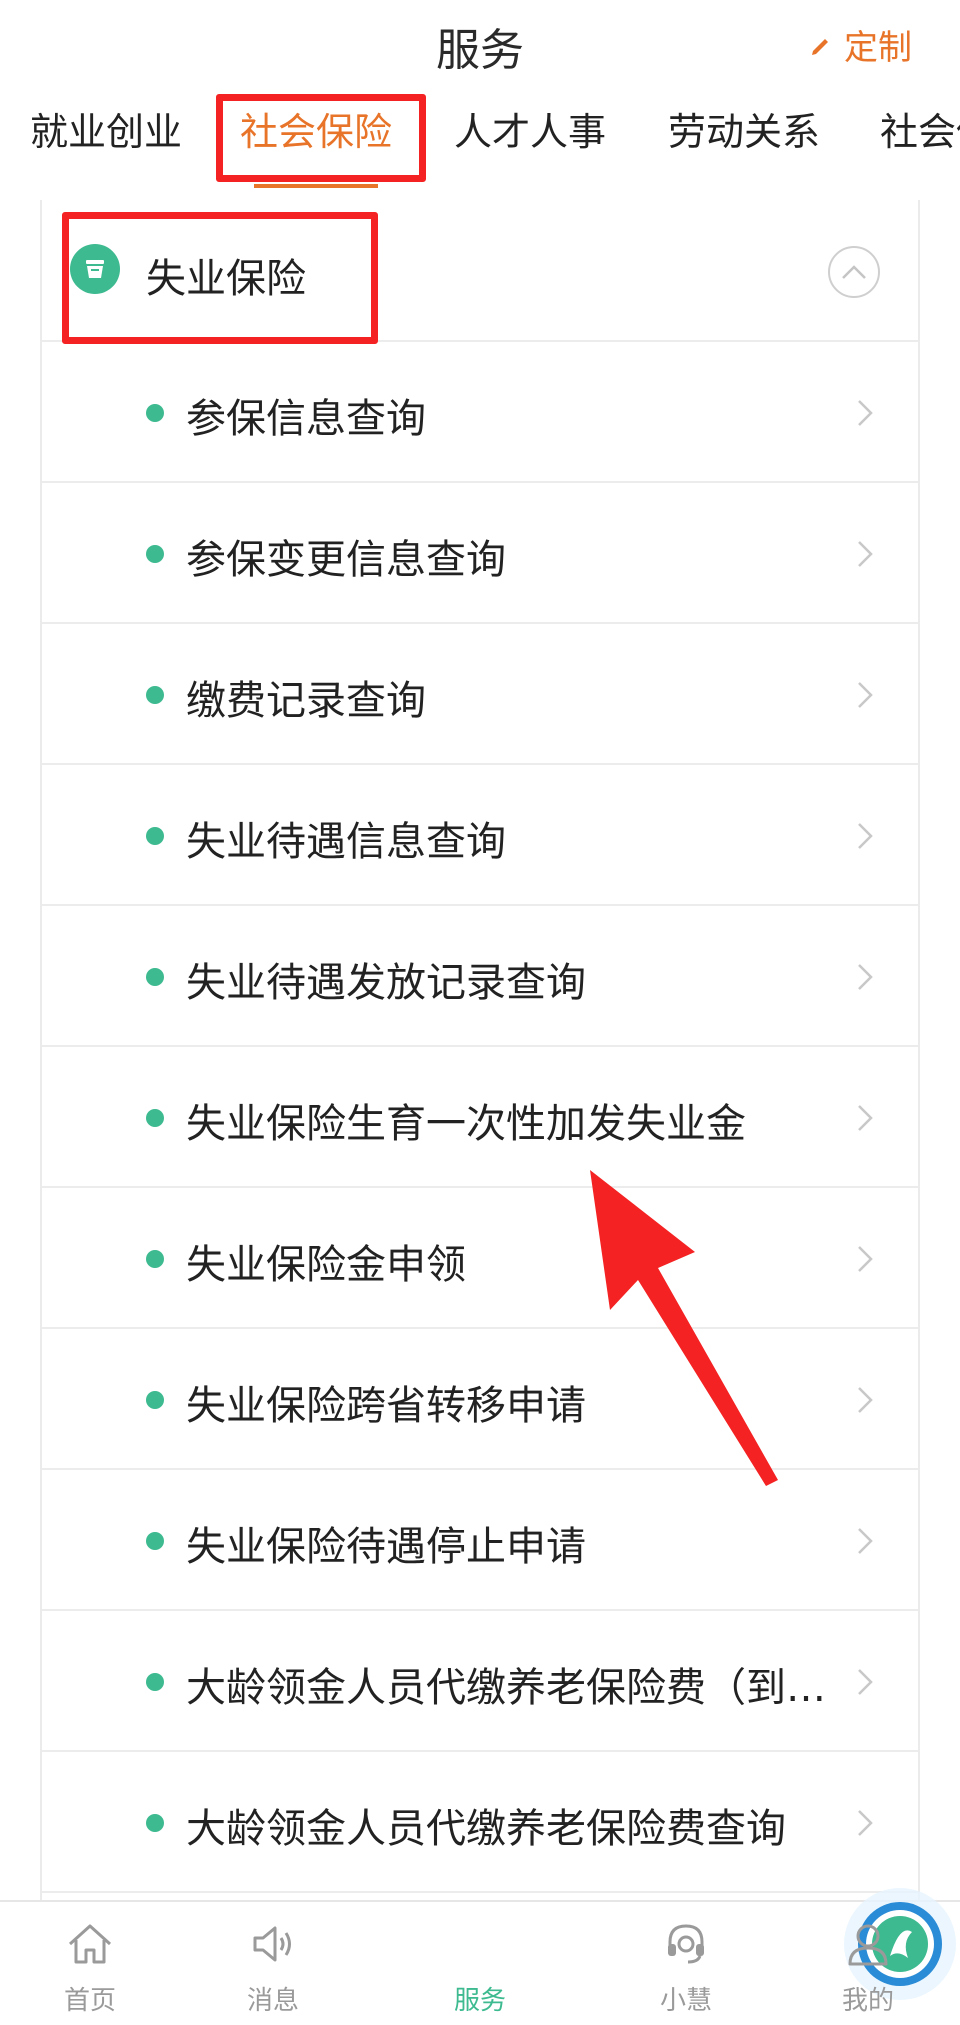  What do you see at coordinates (480, 412) in the screenshot?
I see `list-item: 参保信息查询` at bounding box center [480, 412].